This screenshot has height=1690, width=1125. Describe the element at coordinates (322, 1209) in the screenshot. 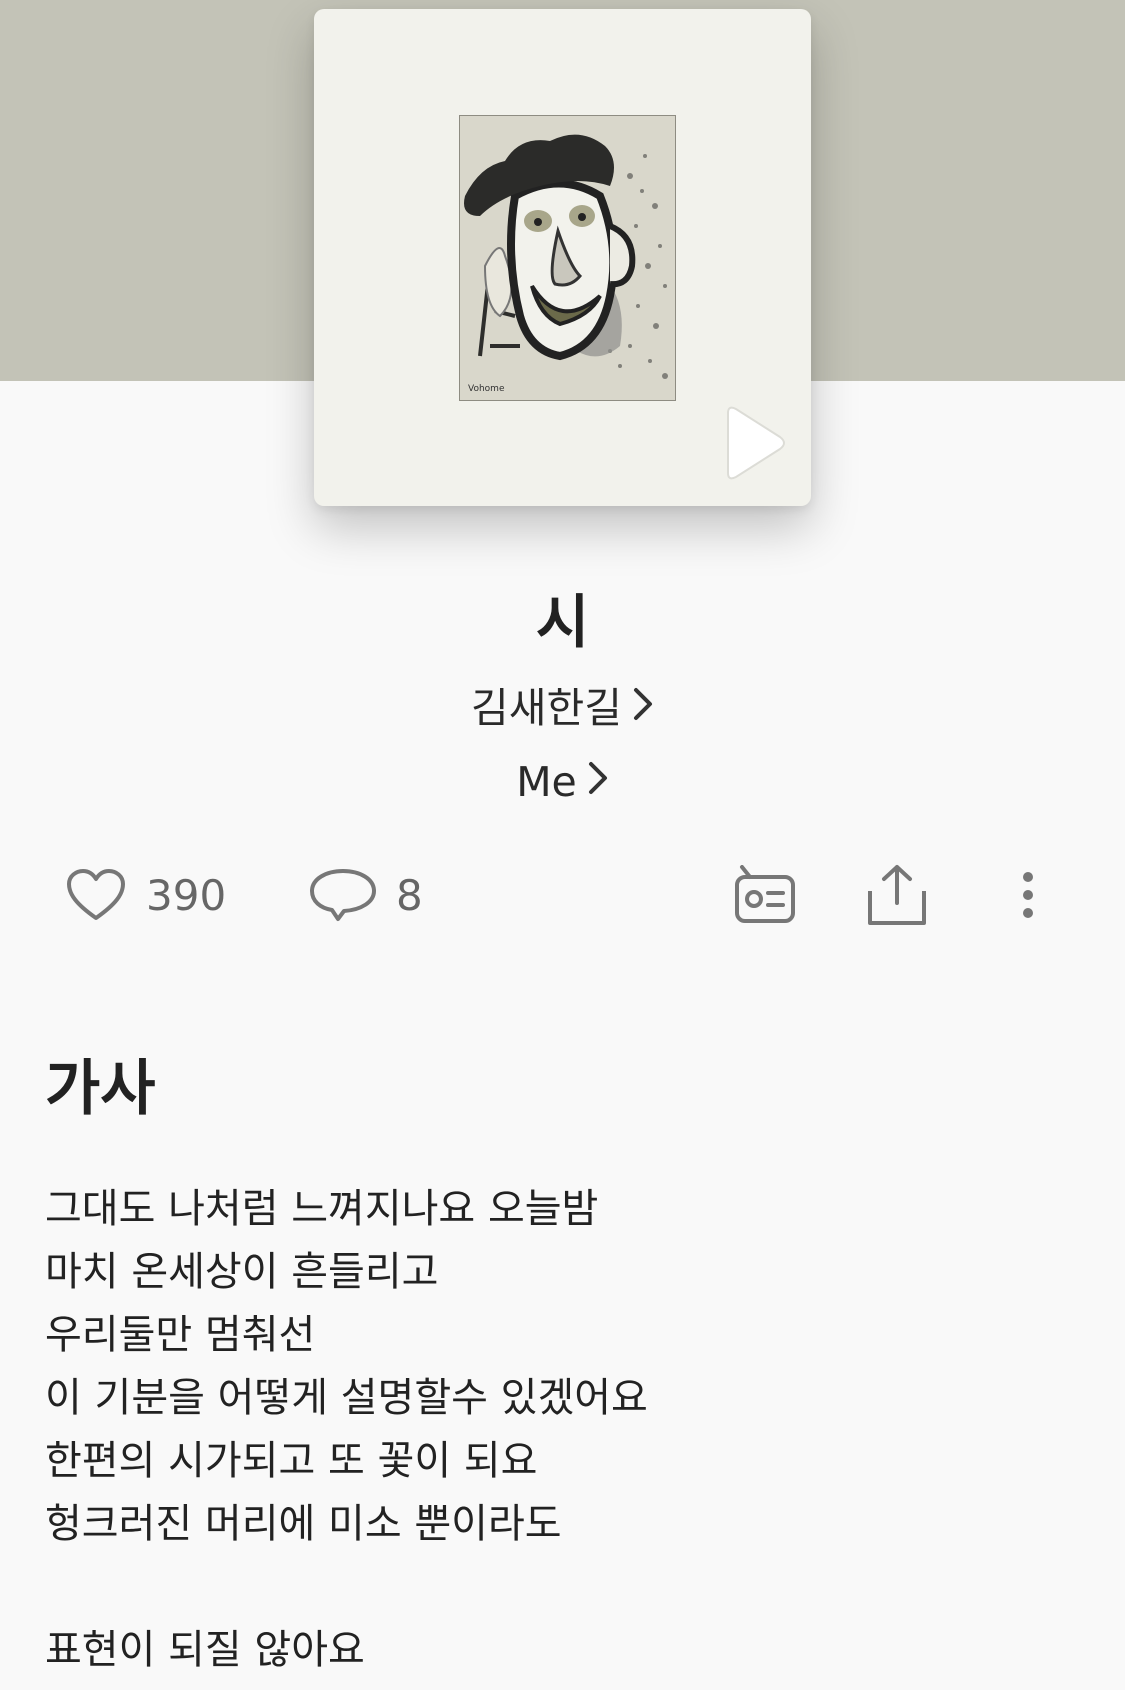

I see `lyric-line: 그대도 나처럼 느껴지나요 오늘밤` at that location.